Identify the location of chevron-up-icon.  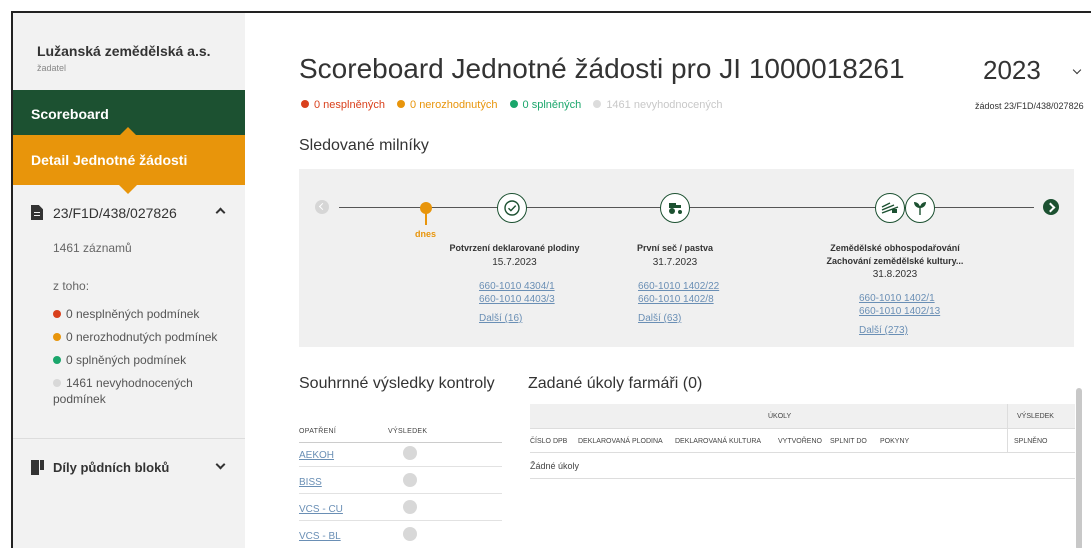
(220, 212).